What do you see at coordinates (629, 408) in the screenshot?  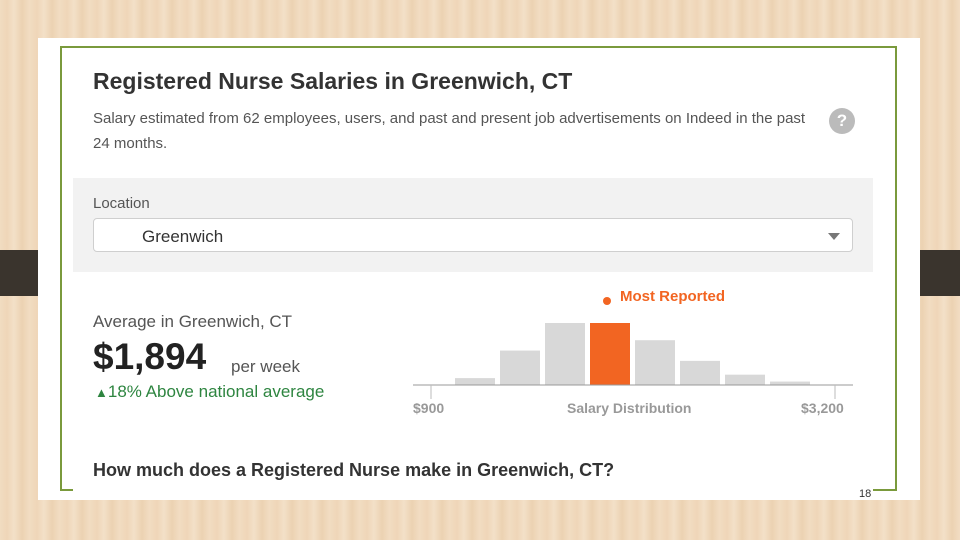 I see `x-axis-title: Salary Distribution` at bounding box center [629, 408].